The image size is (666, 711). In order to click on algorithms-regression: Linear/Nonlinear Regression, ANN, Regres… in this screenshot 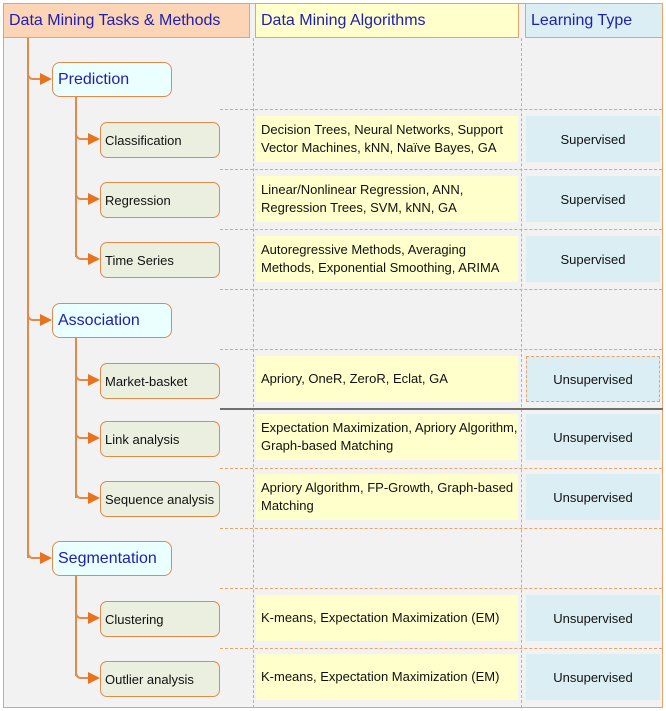, I will do `click(387, 199)`.